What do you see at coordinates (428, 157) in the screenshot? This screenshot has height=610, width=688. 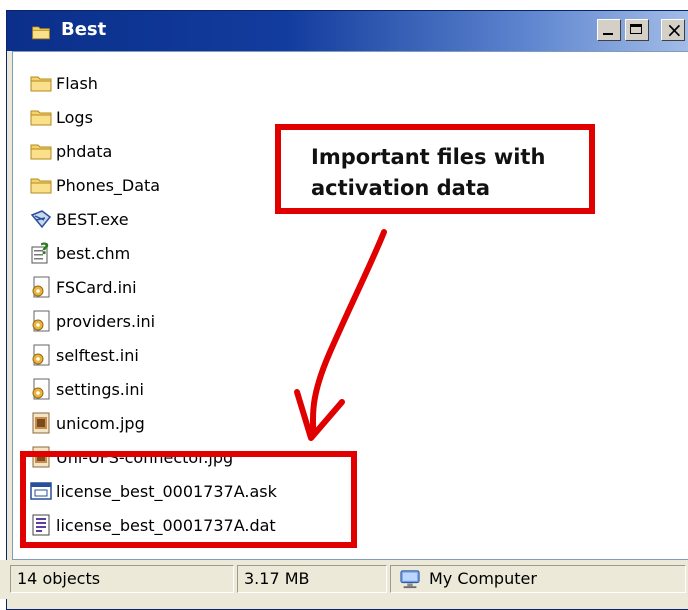 I see `callout-line-1: Important files with` at bounding box center [428, 157].